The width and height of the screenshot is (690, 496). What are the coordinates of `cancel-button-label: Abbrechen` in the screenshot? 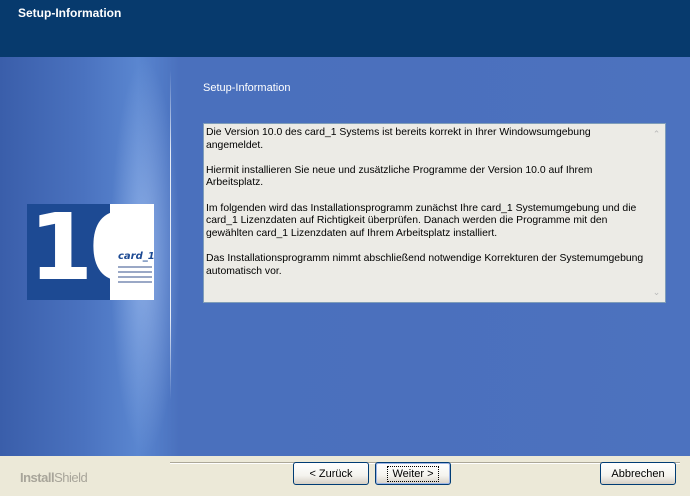 It's located at (638, 473).